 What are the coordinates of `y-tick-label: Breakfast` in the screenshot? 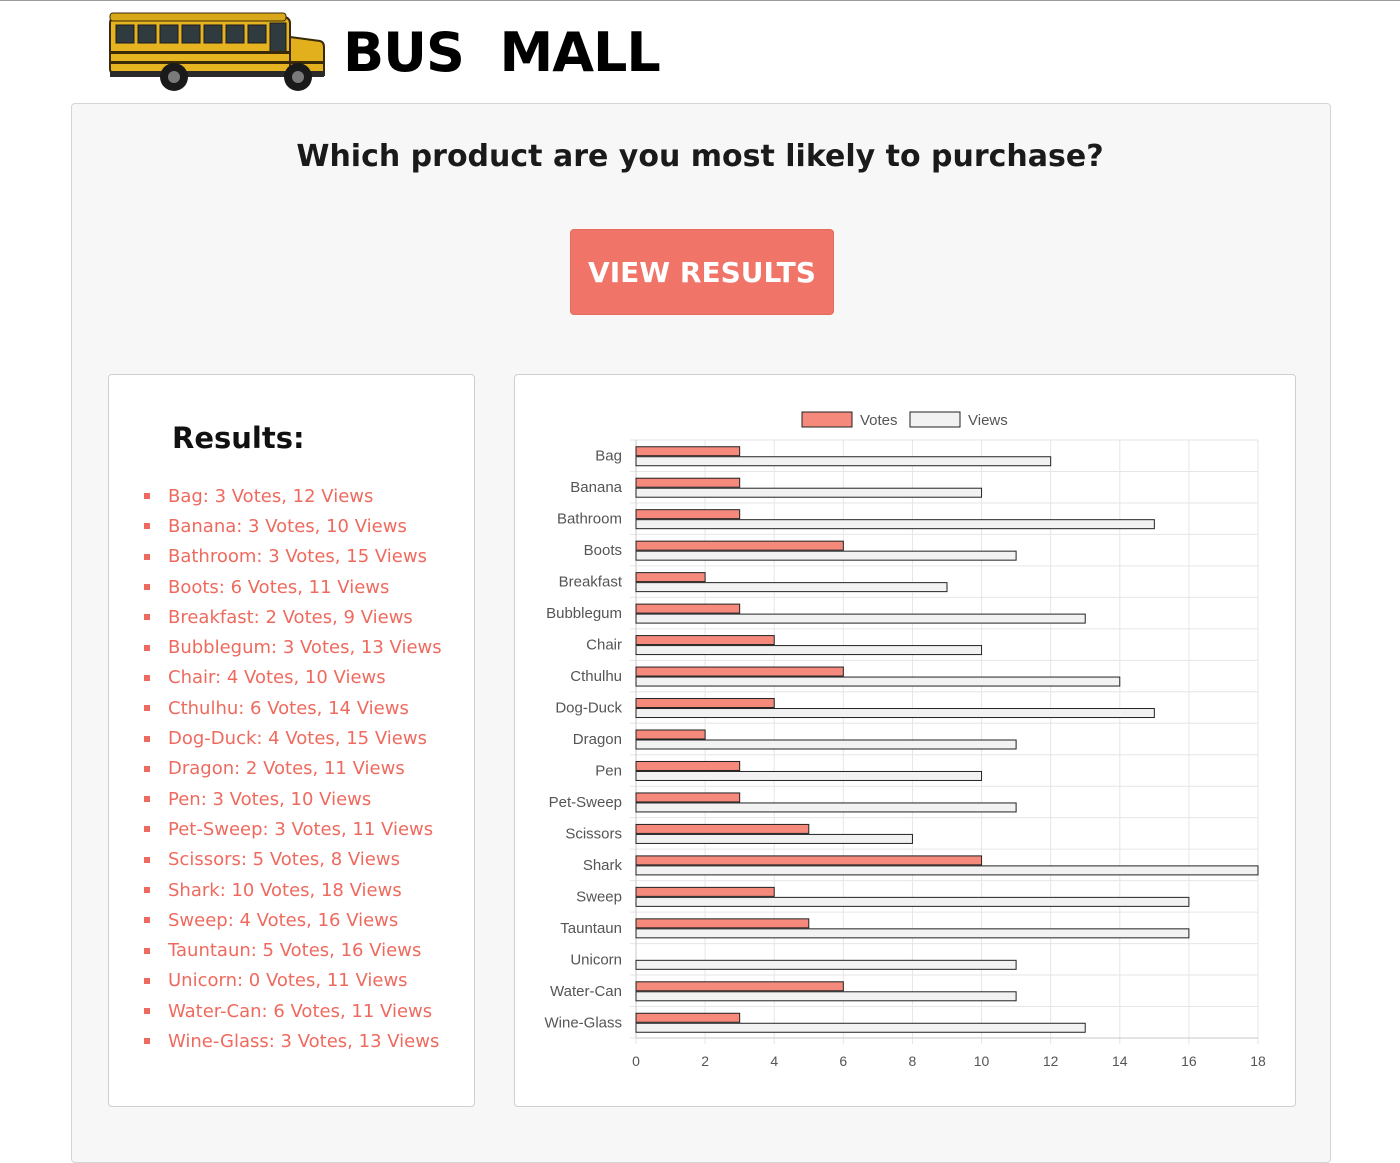 It's located at (591, 582).